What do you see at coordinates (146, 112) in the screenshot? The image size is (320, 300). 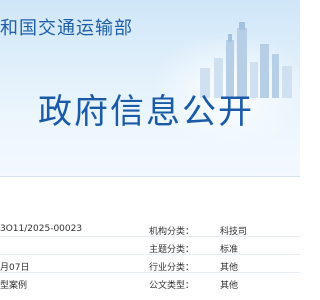 I see `page-title: 政府信息公开` at bounding box center [146, 112].